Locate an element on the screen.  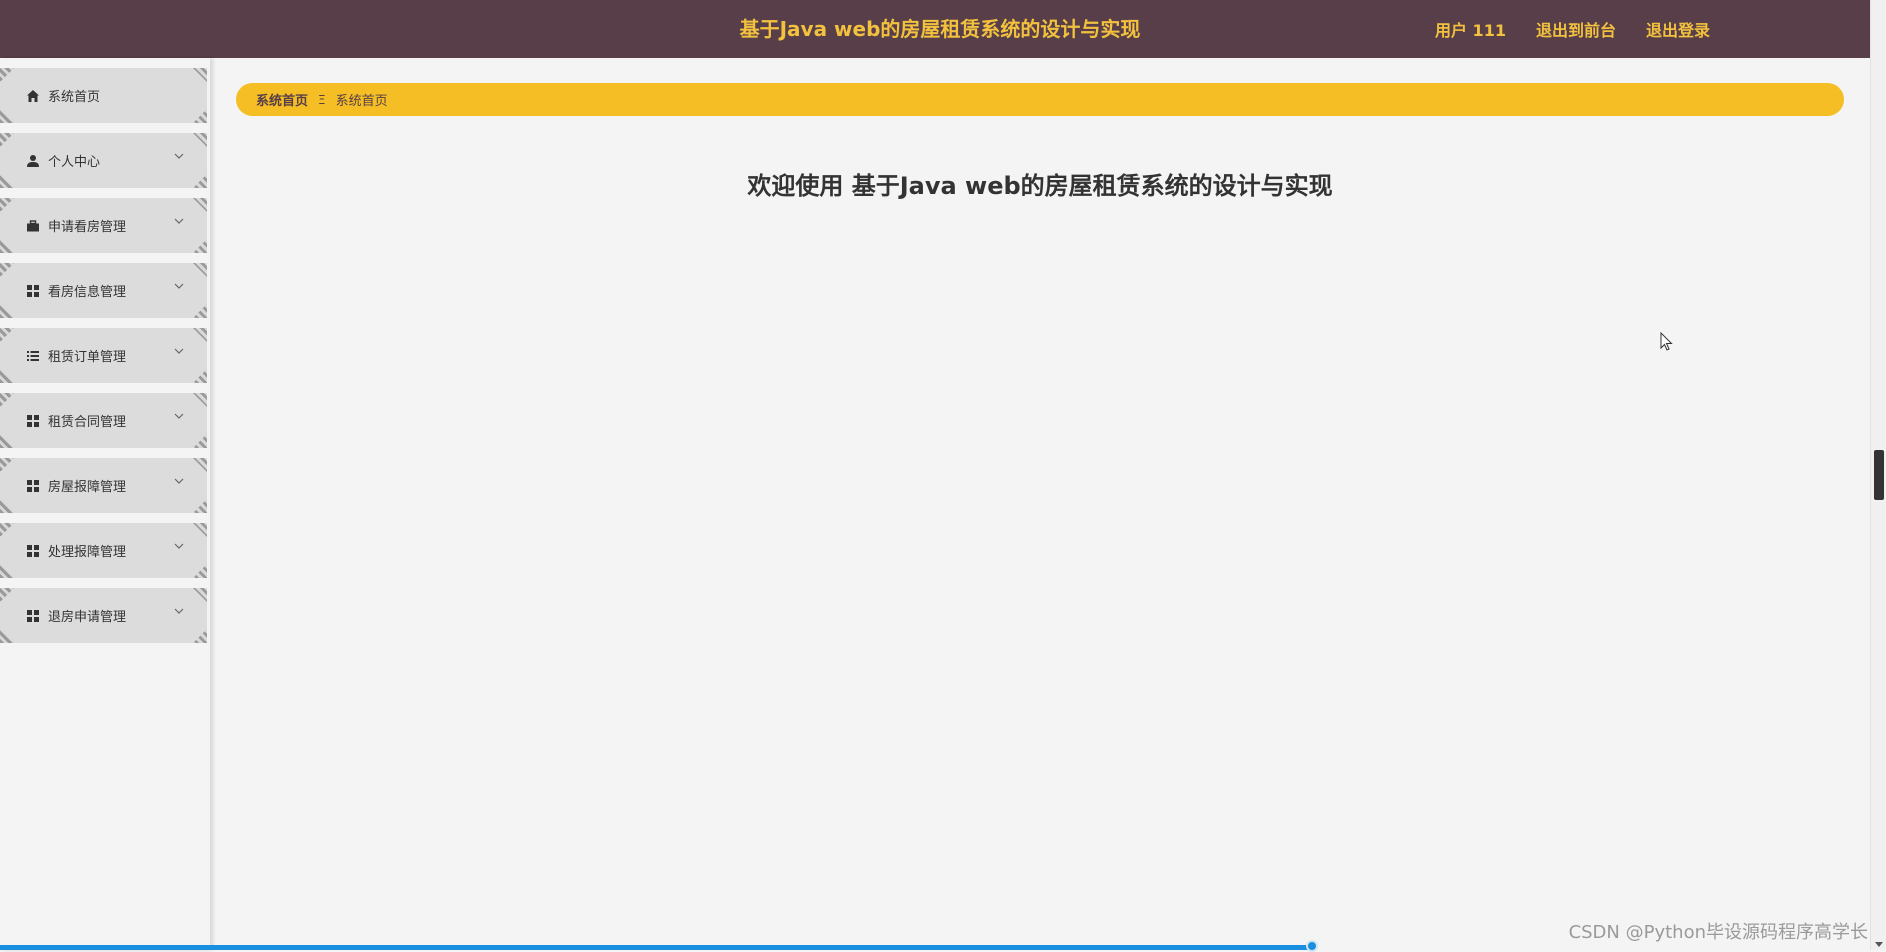
breadcrumb-home-link: 系统首页 is located at coordinates (282, 99).